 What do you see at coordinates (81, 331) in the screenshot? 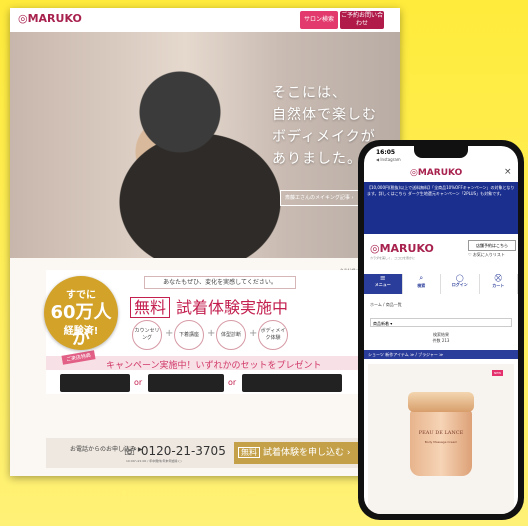
I see `badge-line: 経験済!` at bounding box center [81, 331].